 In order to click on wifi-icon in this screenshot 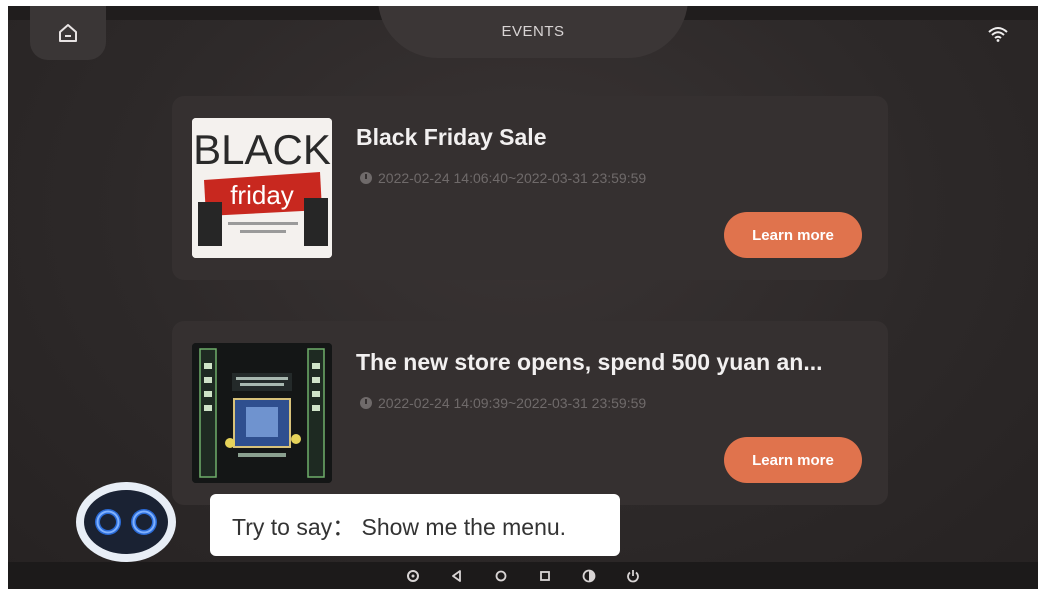, I will do `click(998, 34)`.